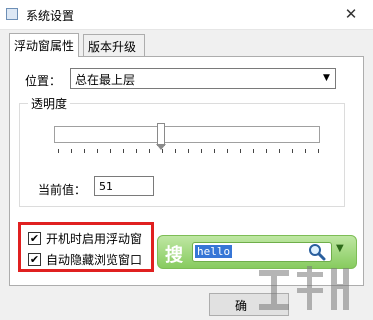 The image size is (373, 320). What do you see at coordinates (186, 15) in the screenshot?
I see `title-bar: 系统设置 ✕` at bounding box center [186, 15].